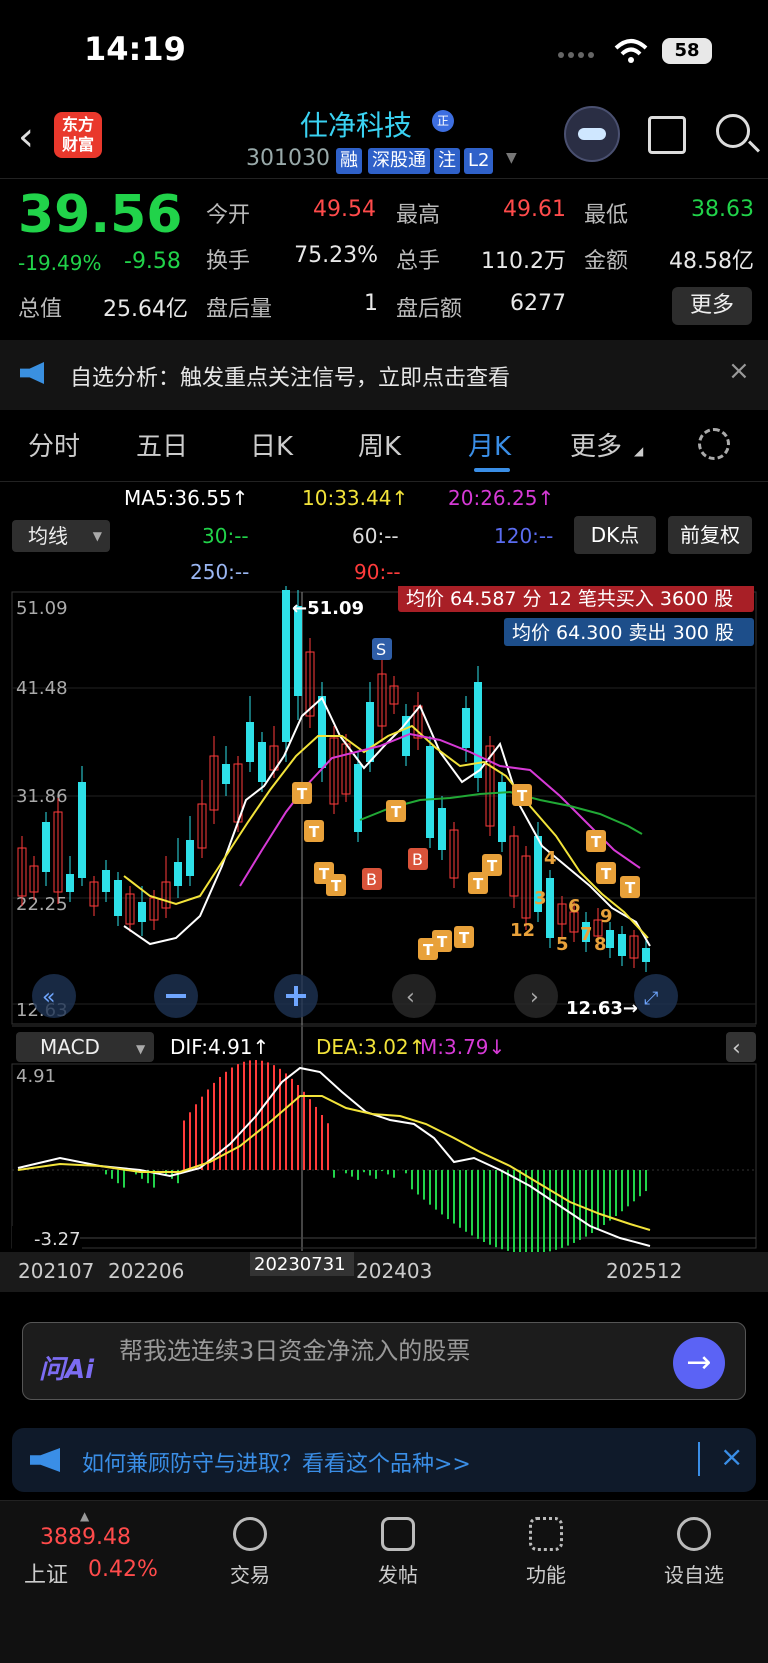 This screenshot has width=768, height=1663. What do you see at coordinates (546, 1552) in the screenshot?
I see `nav-functions: 功能` at bounding box center [546, 1552].